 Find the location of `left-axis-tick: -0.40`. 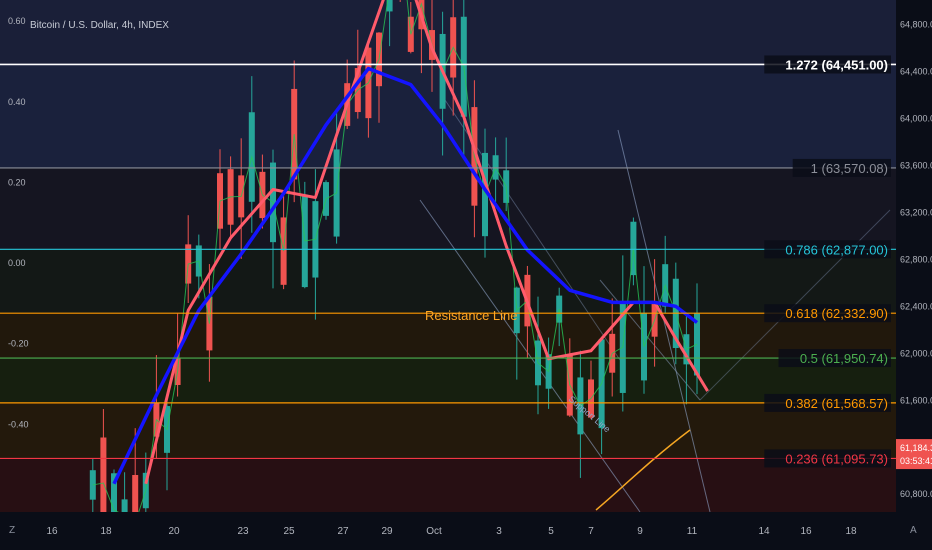

left-axis-tick: -0.40 is located at coordinates (18, 424).